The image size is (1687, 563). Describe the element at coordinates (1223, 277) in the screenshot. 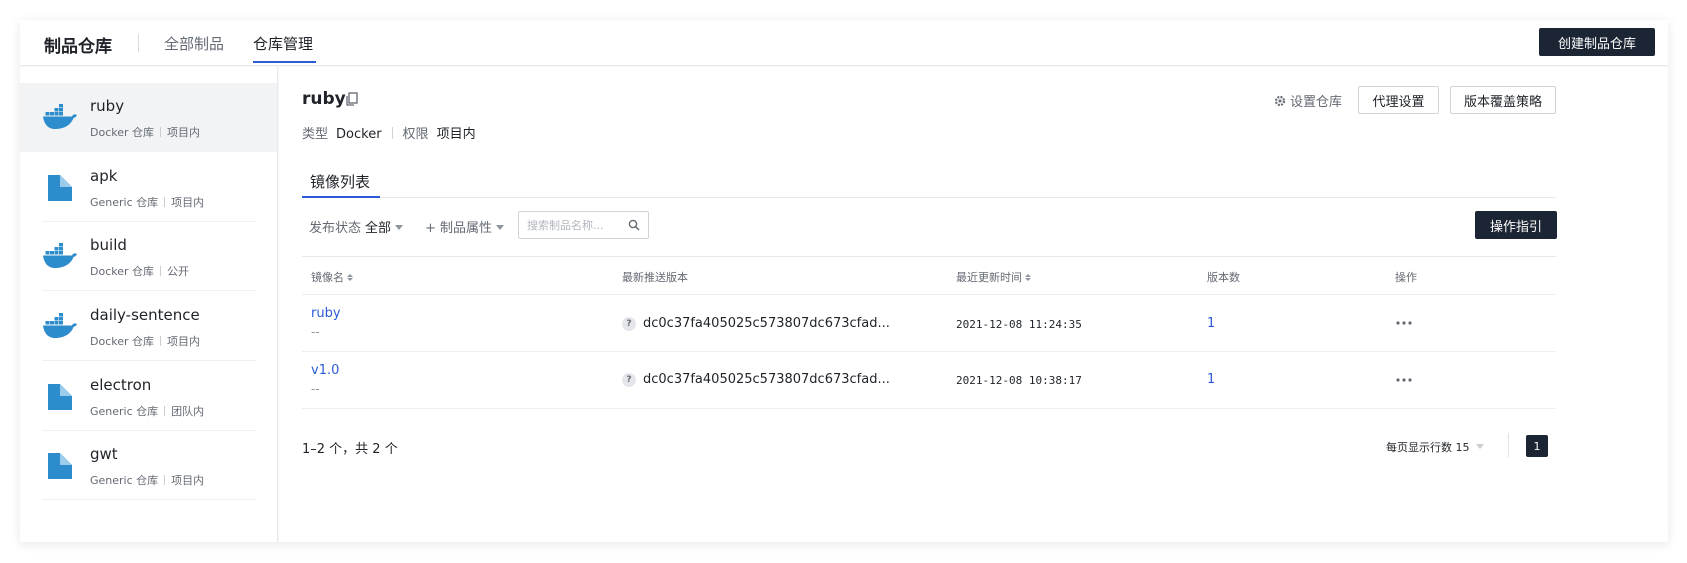

I see `column-header-version-count: 版本数` at that location.